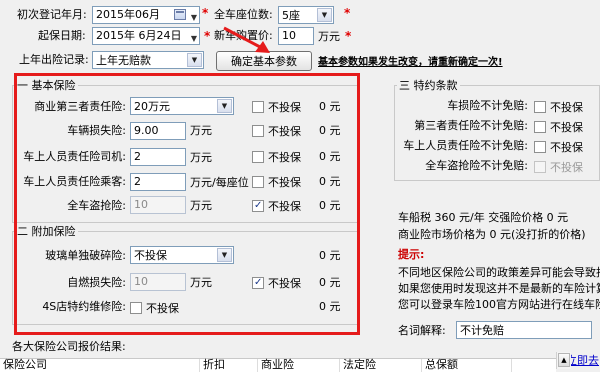  Describe the element at coordinates (62, 35) in the screenshot. I see `start-date-label: 起保日期:` at that location.